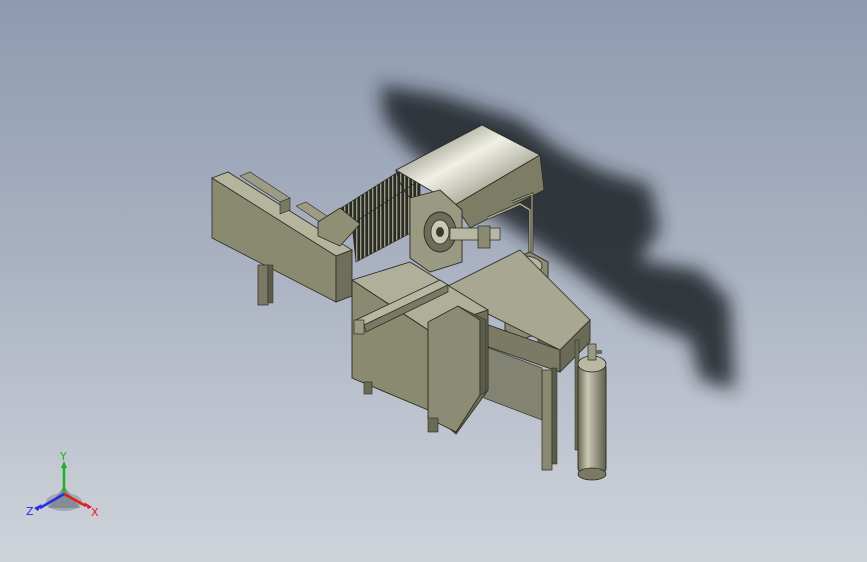  Describe the element at coordinates (592, 412) in the screenshot. I see `gas-cylinder` at that location.